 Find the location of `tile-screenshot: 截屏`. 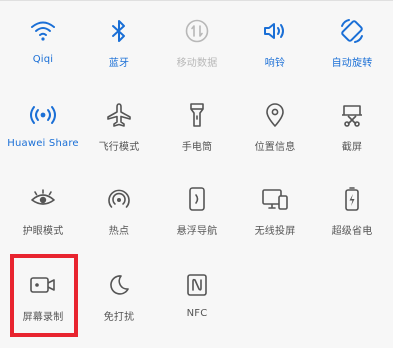

tile-screenshot: 截屏 is located at coordinates (352, 126).